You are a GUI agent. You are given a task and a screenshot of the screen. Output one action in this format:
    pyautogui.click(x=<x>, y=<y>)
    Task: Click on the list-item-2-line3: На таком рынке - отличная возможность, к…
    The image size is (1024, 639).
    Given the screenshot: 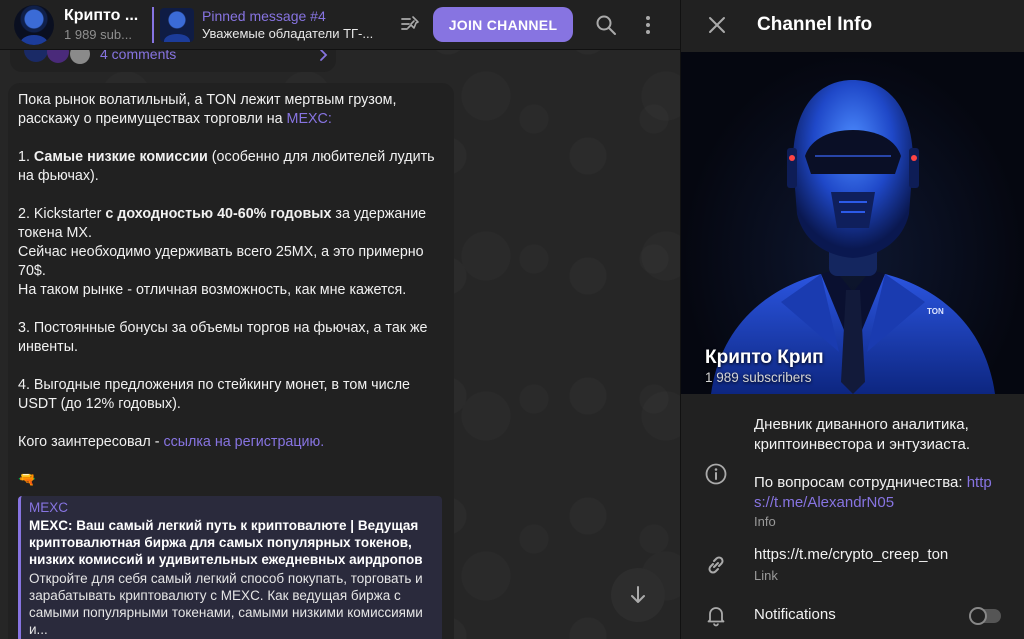 What is the action you would take?
    pyautogui.click(x=212, y=290)
    